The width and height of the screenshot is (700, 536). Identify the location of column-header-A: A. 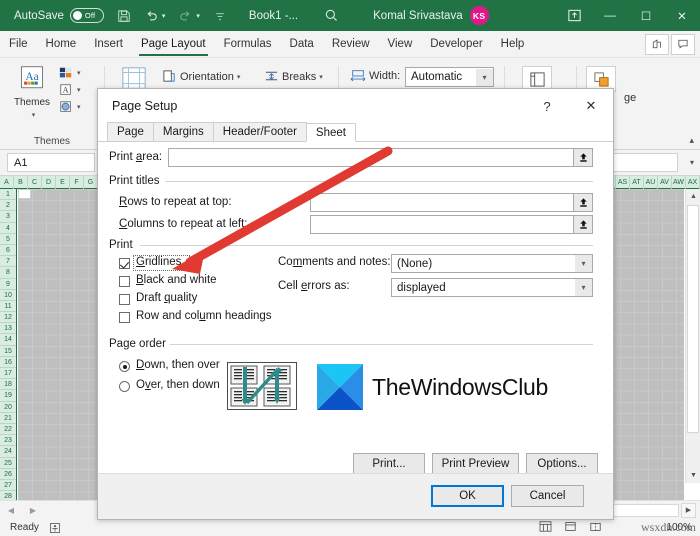
(7, 182).